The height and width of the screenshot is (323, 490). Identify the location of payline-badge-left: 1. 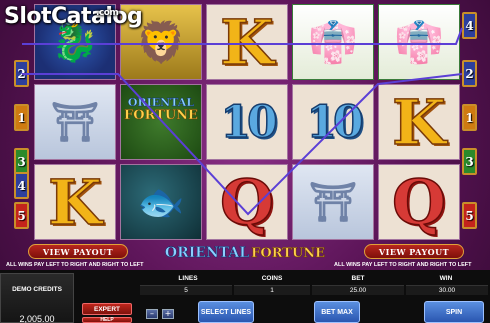
(21, 117).